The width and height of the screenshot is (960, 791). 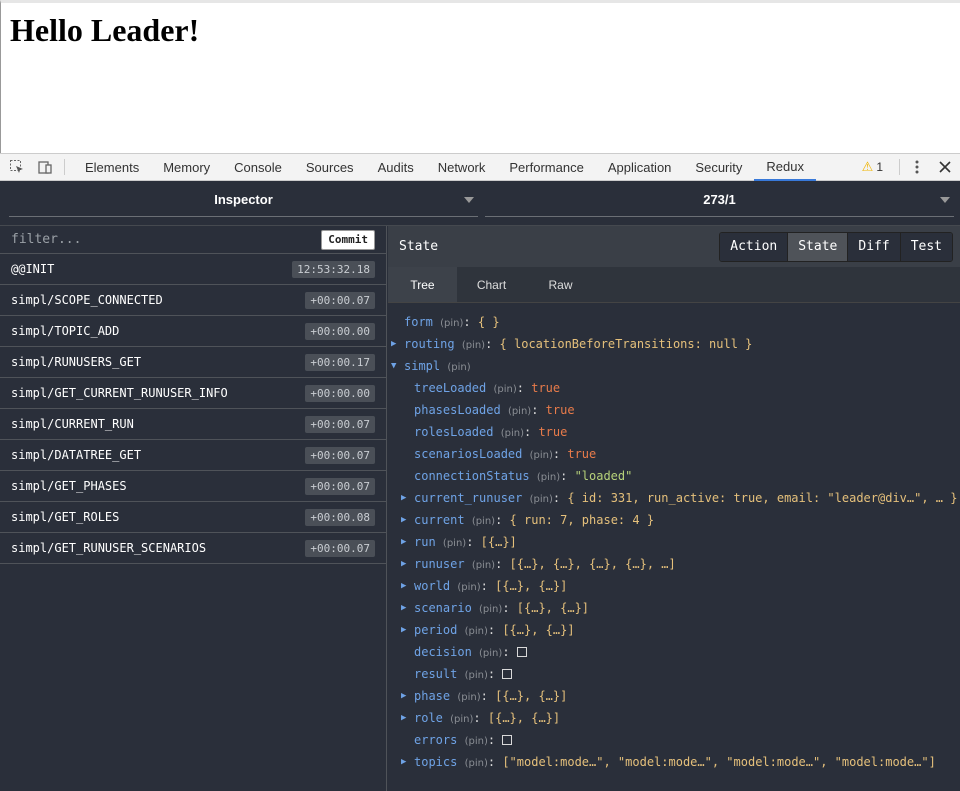 What do you see at coordinates (719, 199) in the screenshot?
I see `instance-selector-value: 273/1` at bounding box center [719, 199].